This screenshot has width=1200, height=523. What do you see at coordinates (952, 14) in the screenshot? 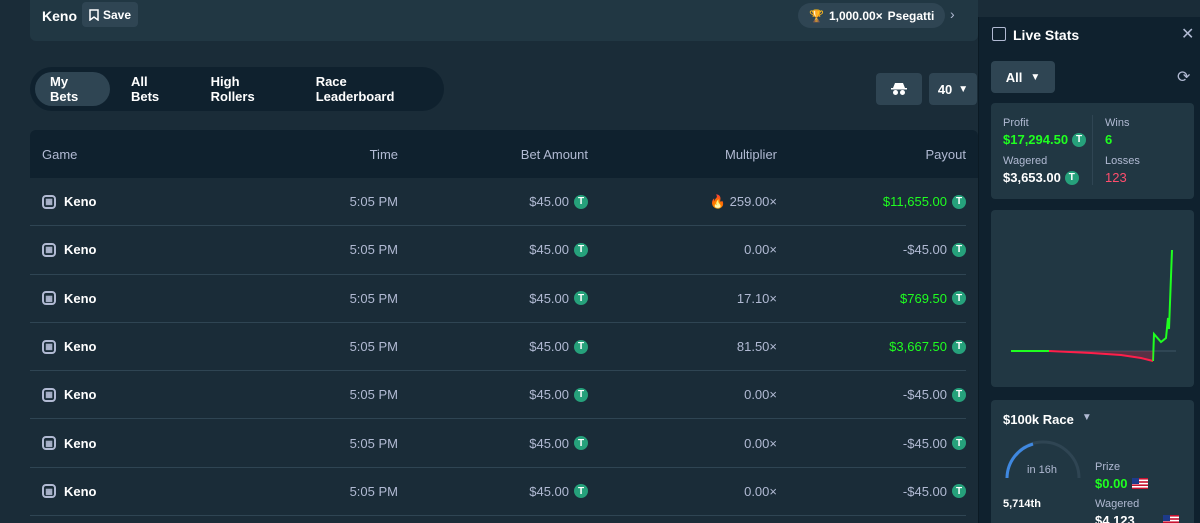
I see `chevron-right-icon: ›` at bounding box center [952, 14].